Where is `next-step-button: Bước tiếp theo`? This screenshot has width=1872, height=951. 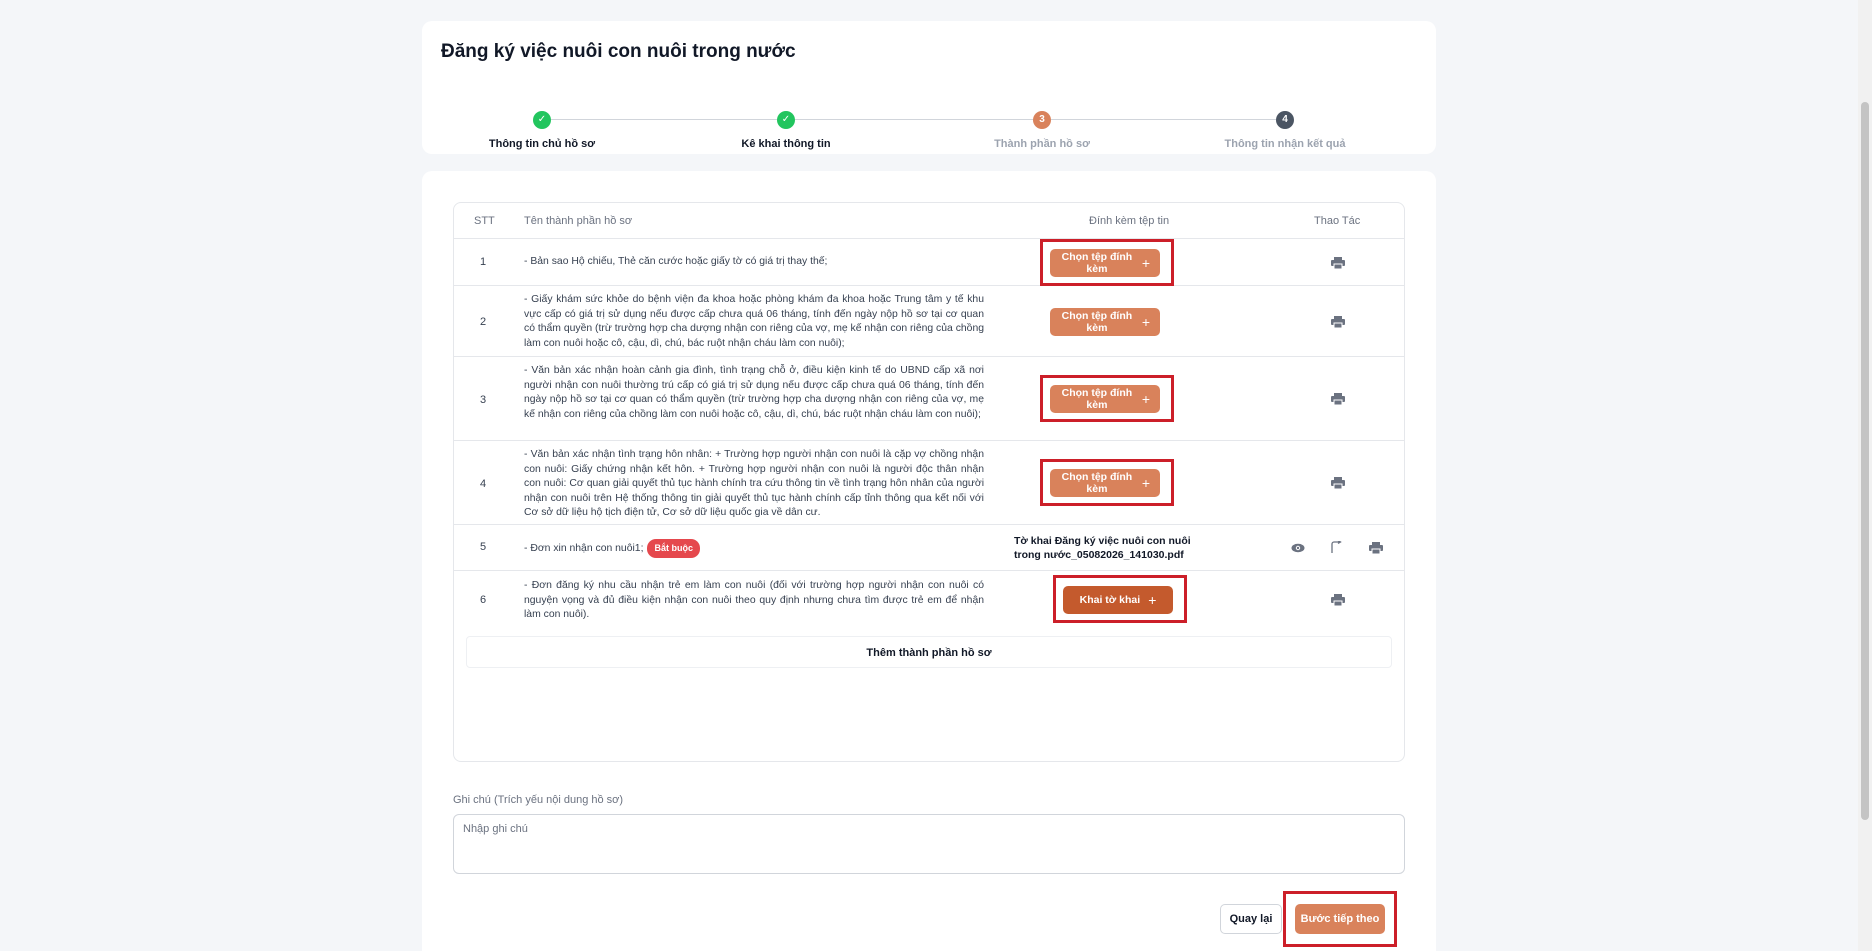 next-step-button: Bước tiếp theo is located at coordinates (1340, 919).